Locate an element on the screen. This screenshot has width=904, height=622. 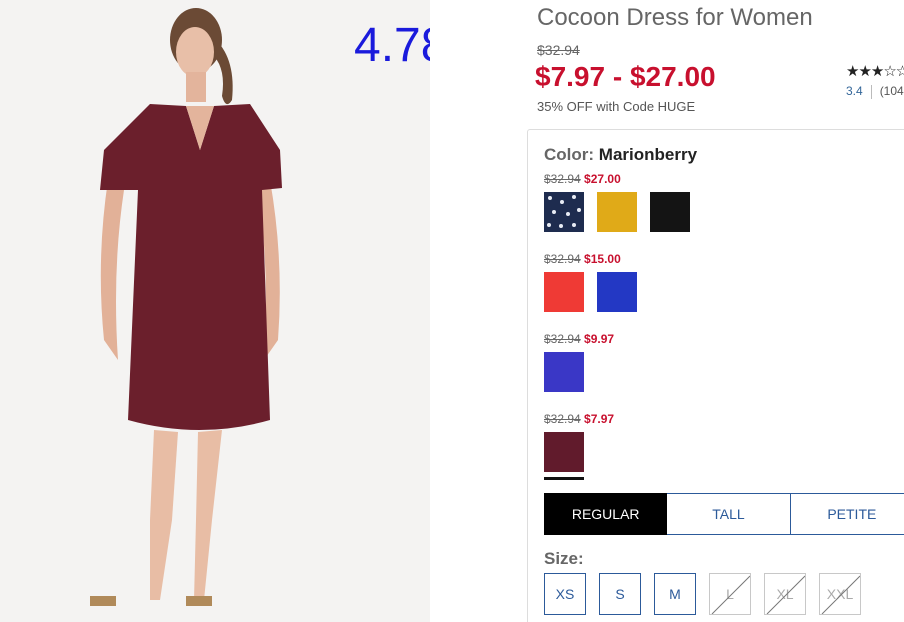
size-option-label: M is located at coordinates (675, 594).